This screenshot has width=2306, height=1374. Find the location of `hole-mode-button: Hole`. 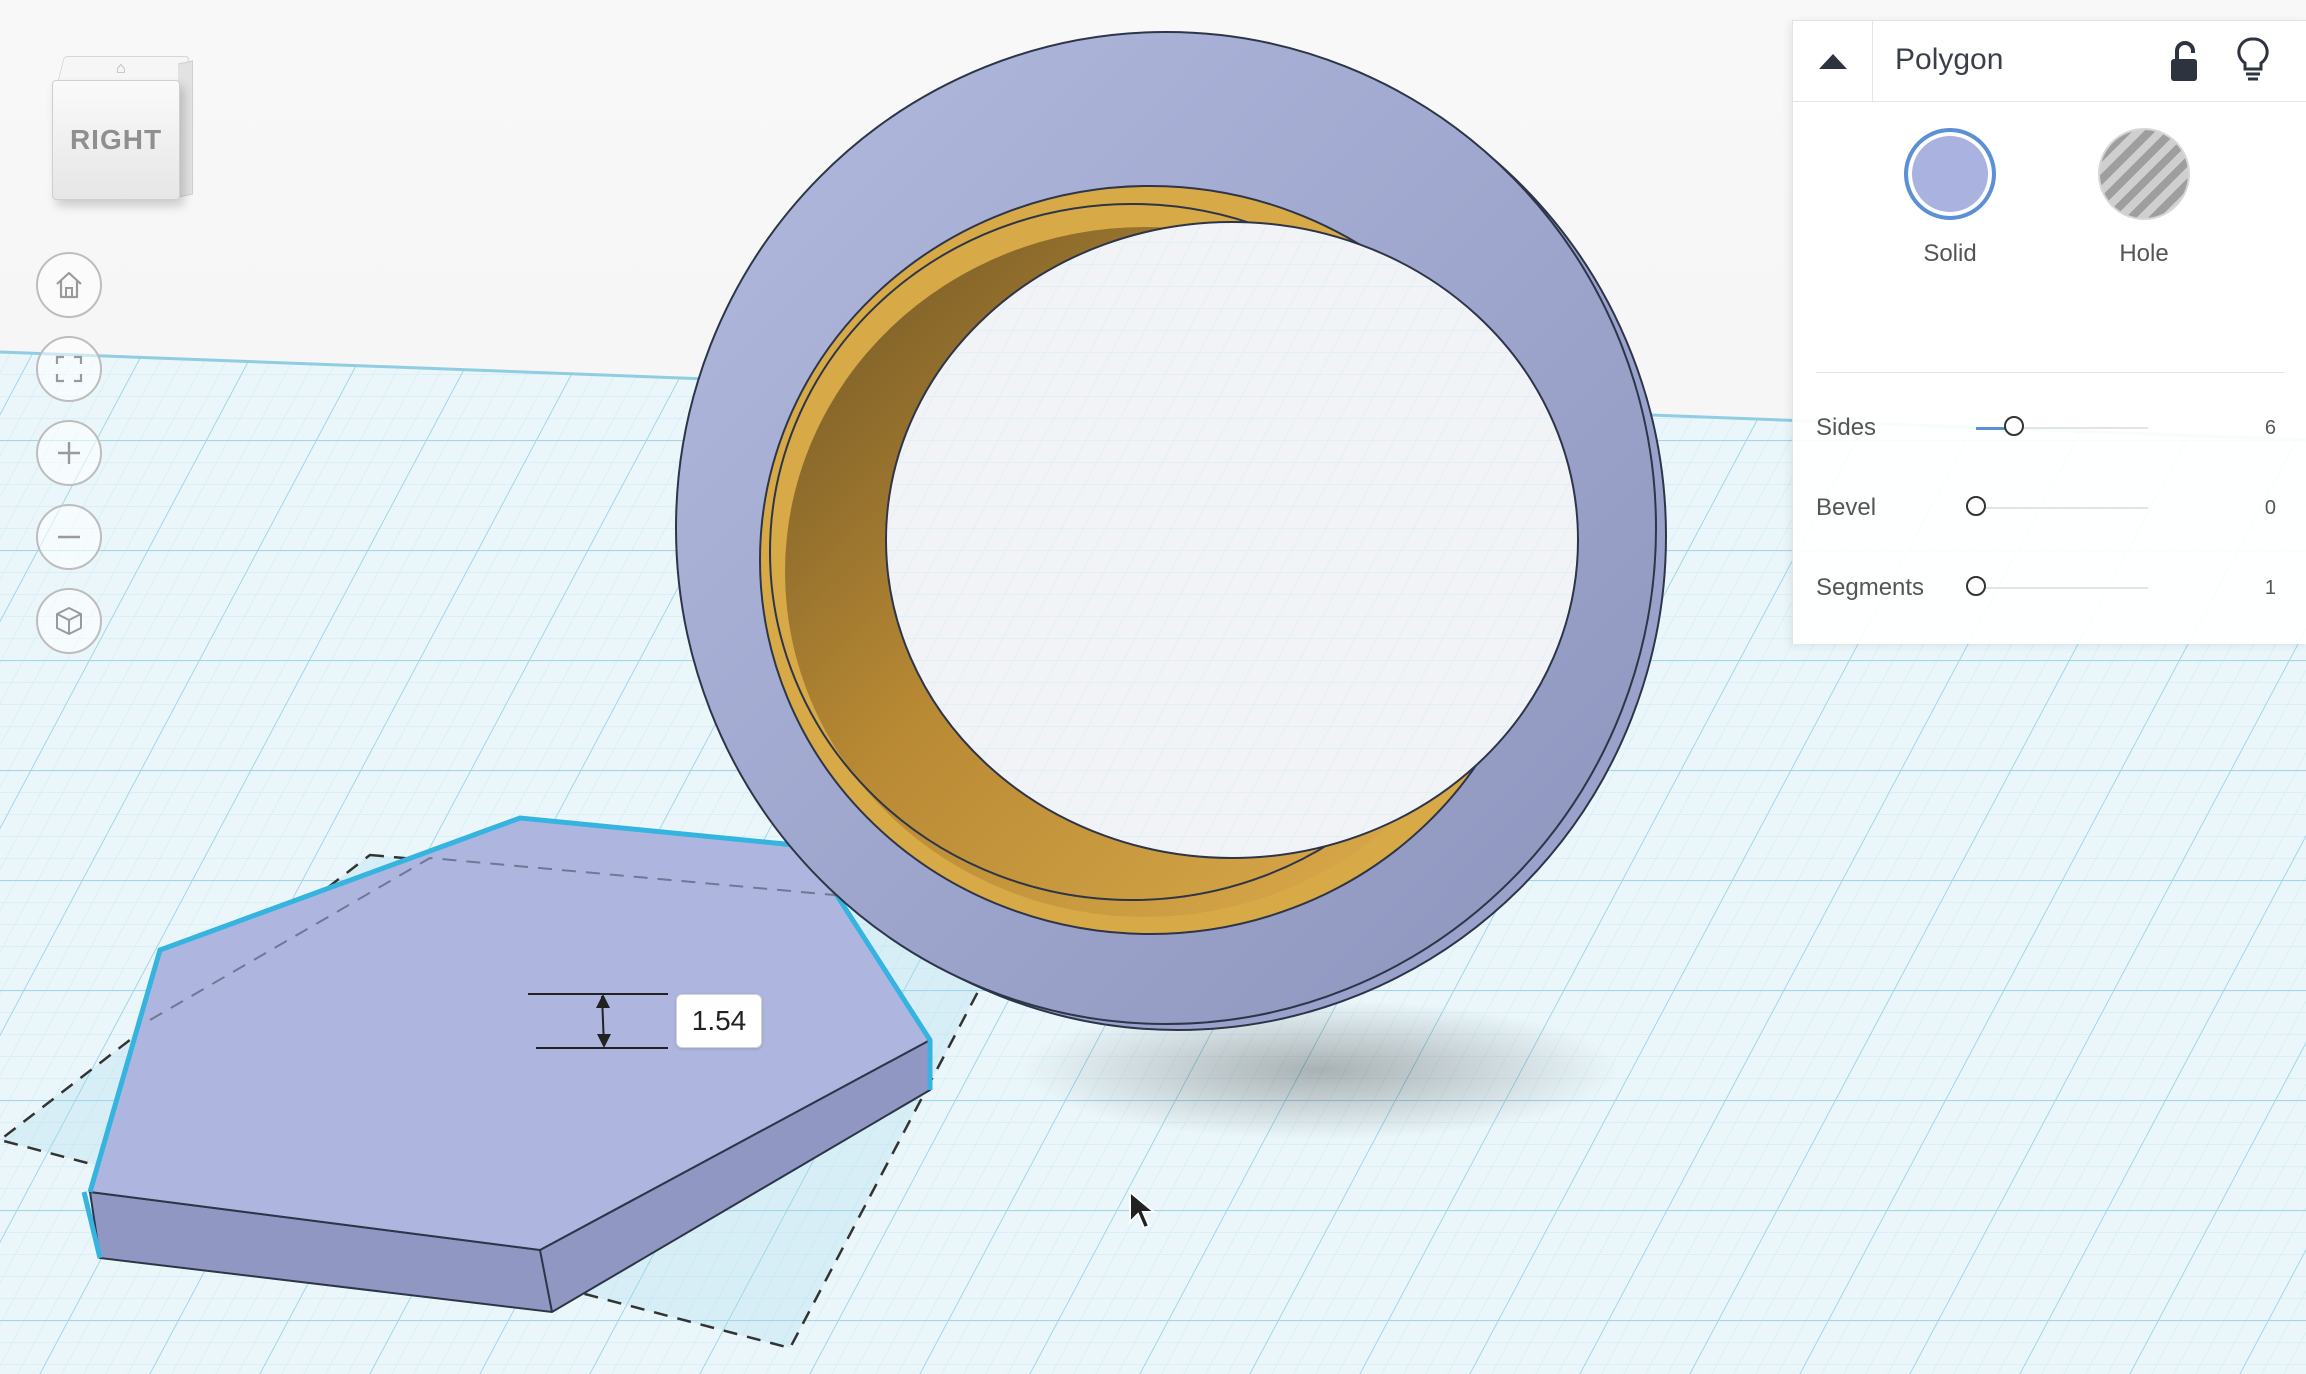

hole-mode-button: Hole is located at coordinates (2144, 198).